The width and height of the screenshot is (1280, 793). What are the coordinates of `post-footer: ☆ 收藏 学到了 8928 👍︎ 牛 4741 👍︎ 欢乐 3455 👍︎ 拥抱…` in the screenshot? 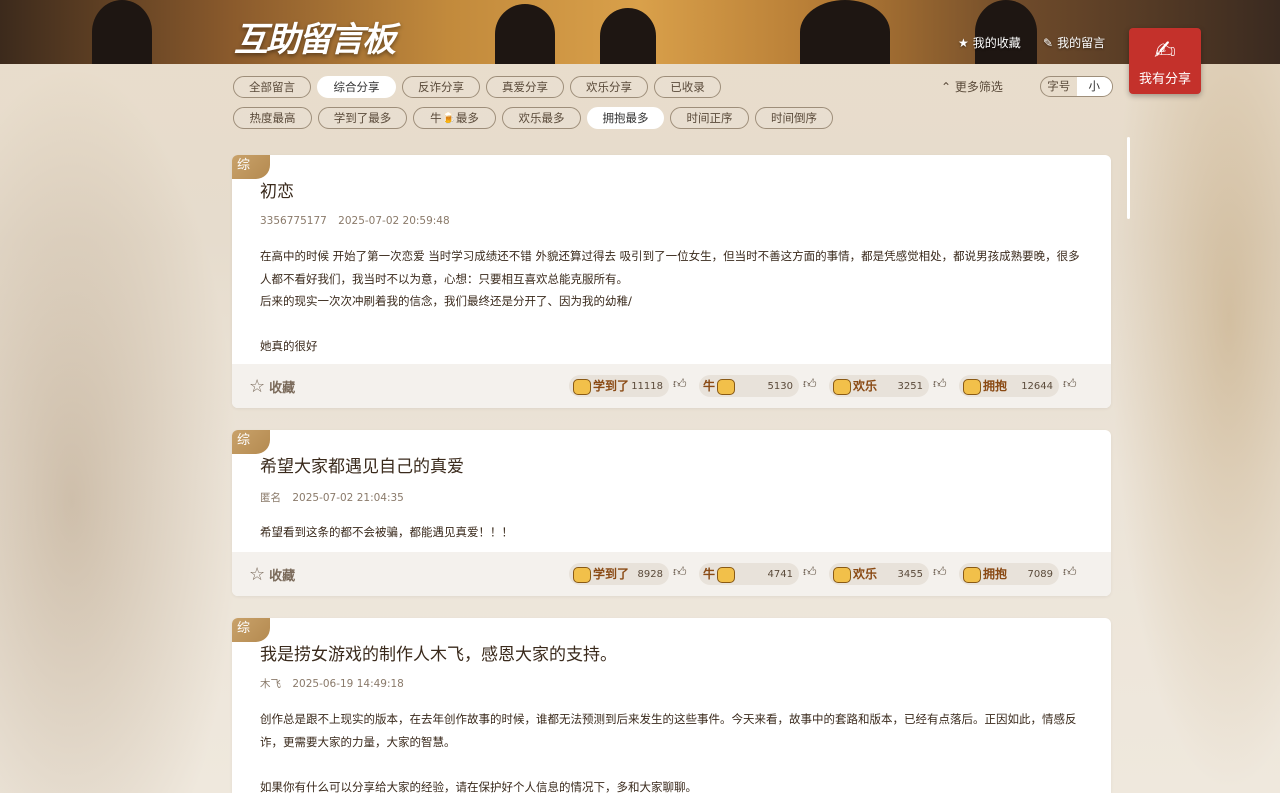 It's located at (671, 574).